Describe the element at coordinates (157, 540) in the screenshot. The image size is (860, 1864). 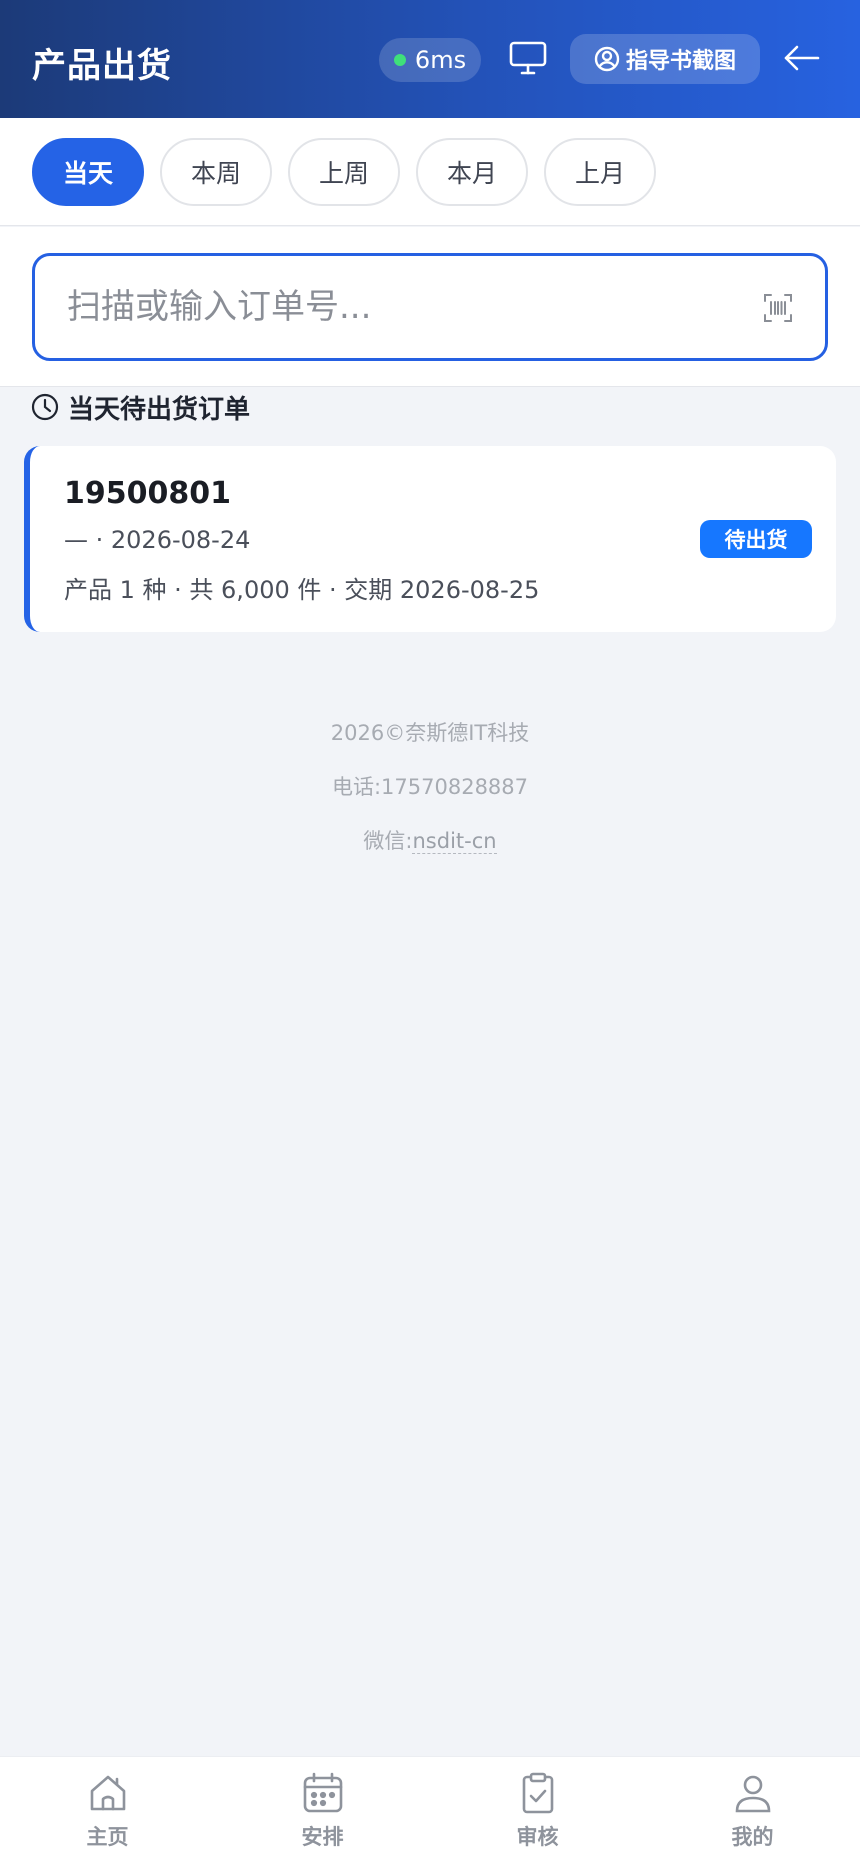
I see `order-meta: — · 2026-08-24` at that location.